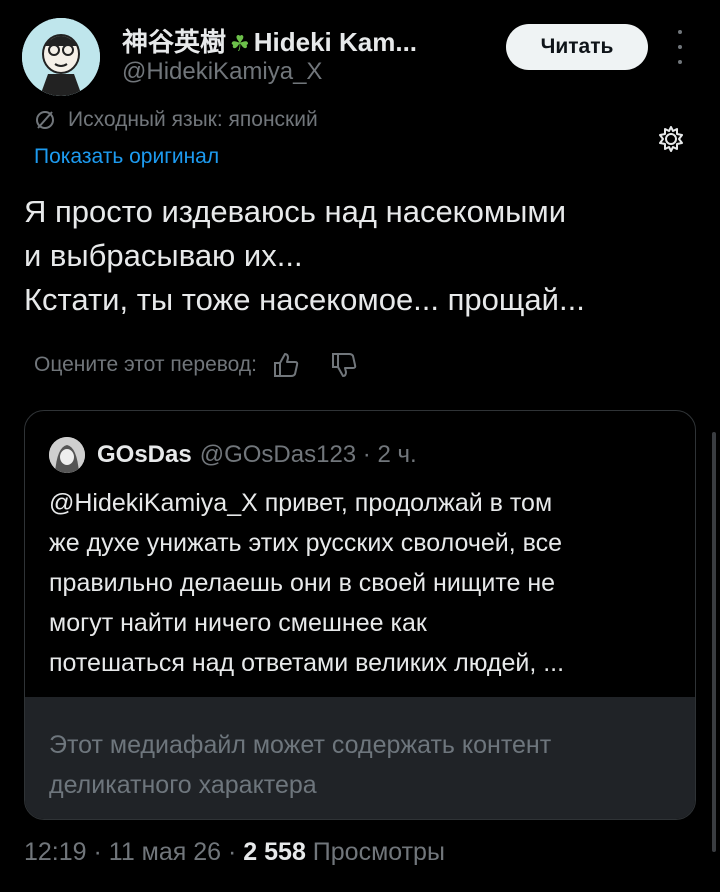  I want to click on scrollbar-thumb, so click(714, 642).